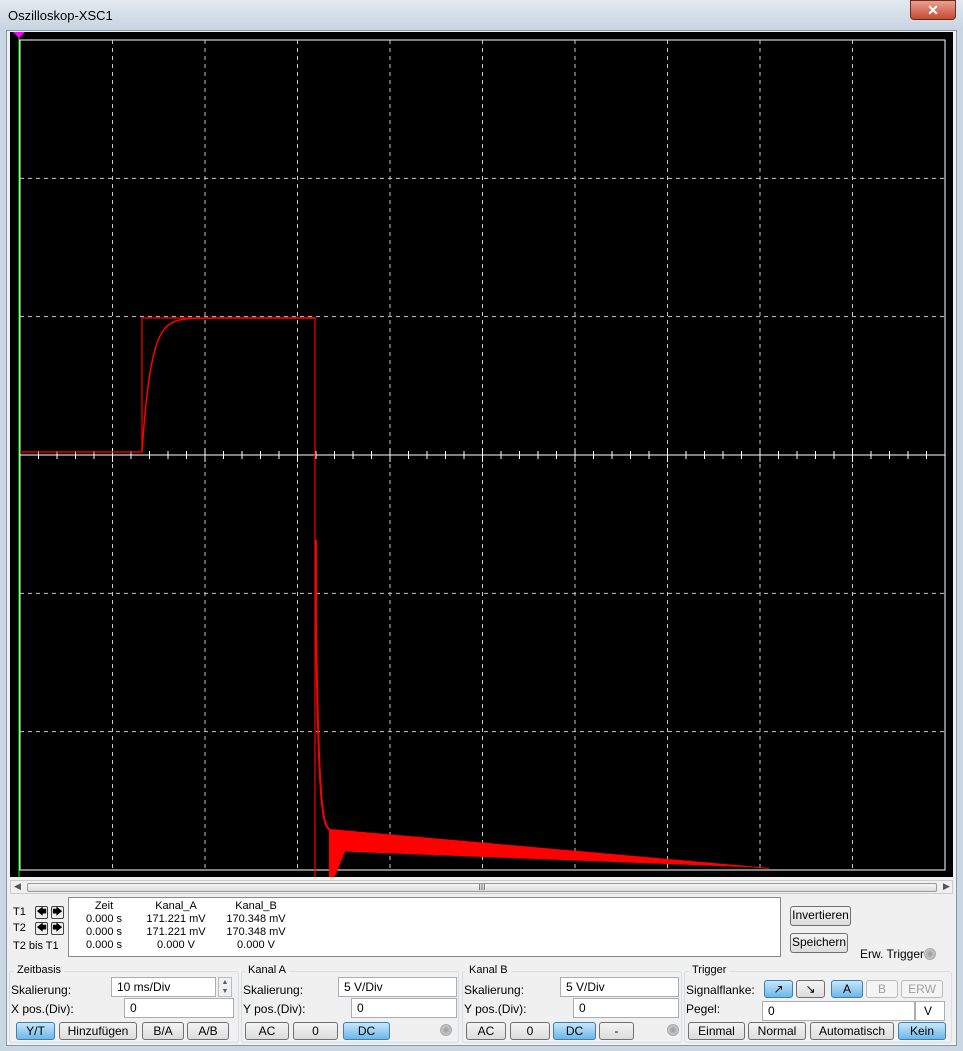  I want to click on trigger-source-b-button: B, so click(882, 989).